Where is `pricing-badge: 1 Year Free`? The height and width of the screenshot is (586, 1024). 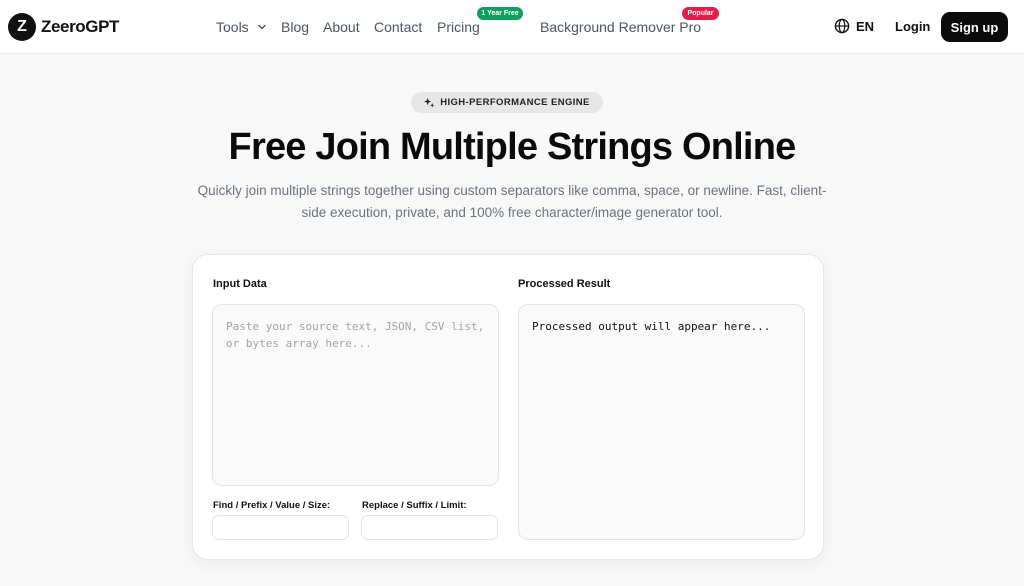
pricing-badge: 1 Year Free is located at coordinates (500, 13).